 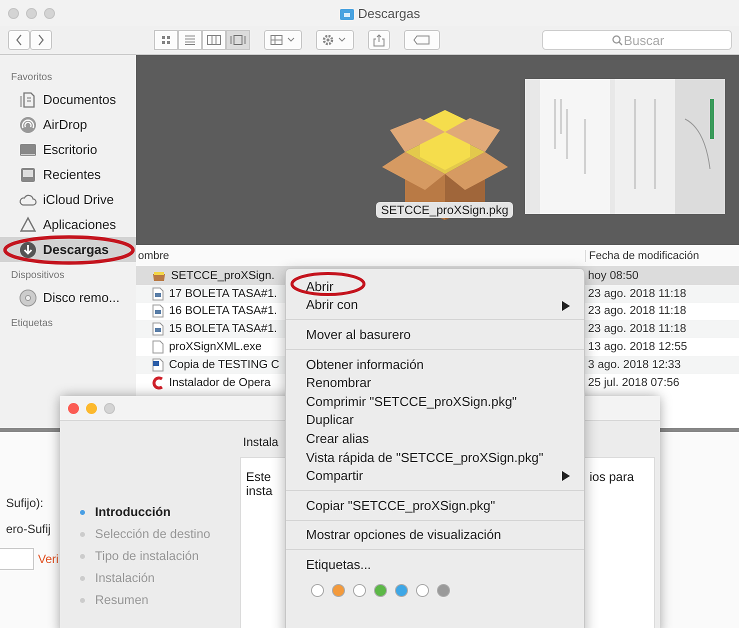 I want to click on installer-heading: Instala, so click(x=260, y=442).